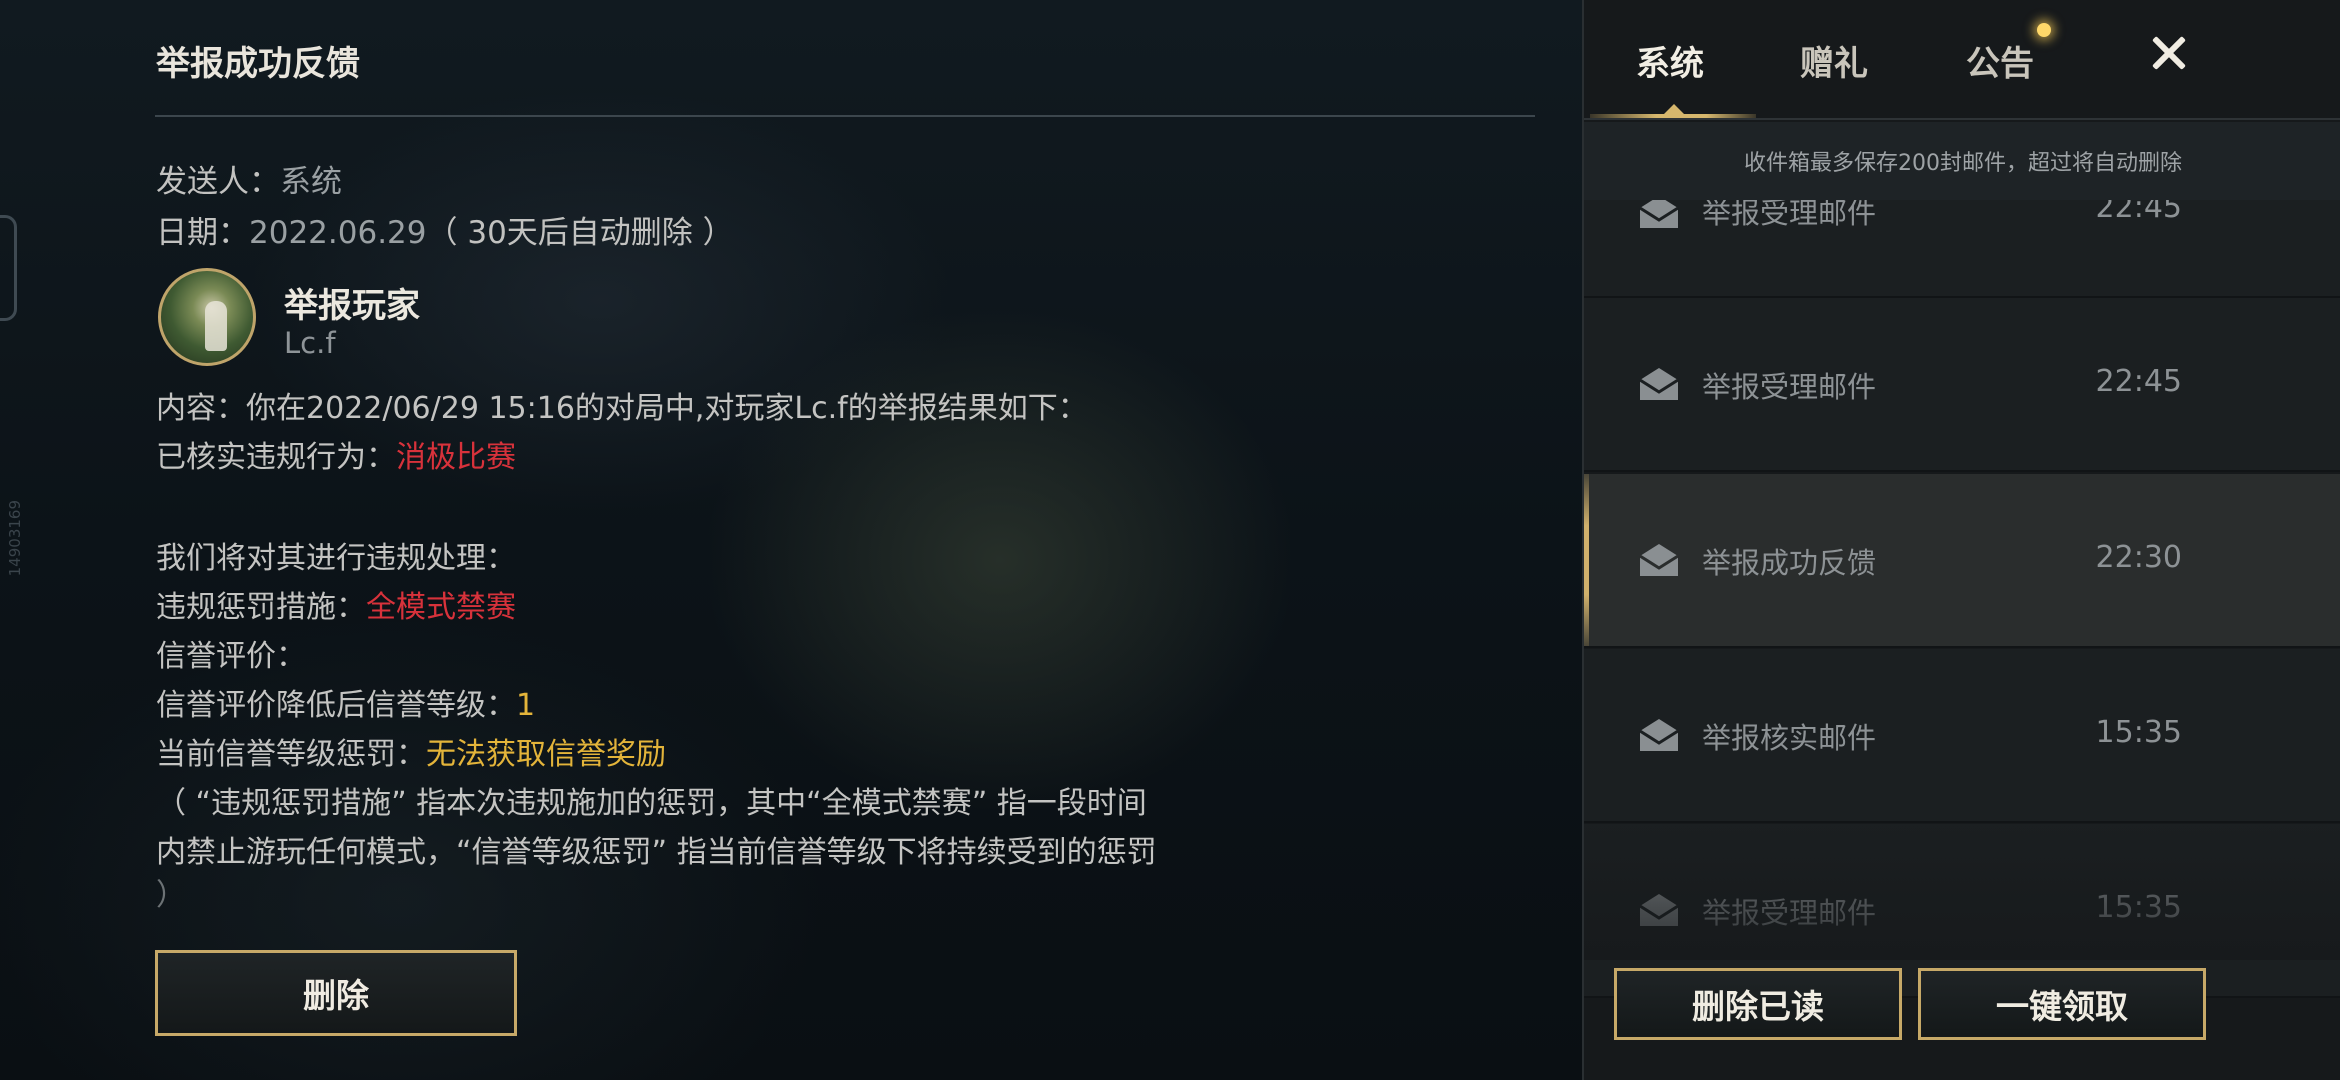  Describe the element at coordinates (2170, 54) in the screenshot. I see `close-icon` at that location.